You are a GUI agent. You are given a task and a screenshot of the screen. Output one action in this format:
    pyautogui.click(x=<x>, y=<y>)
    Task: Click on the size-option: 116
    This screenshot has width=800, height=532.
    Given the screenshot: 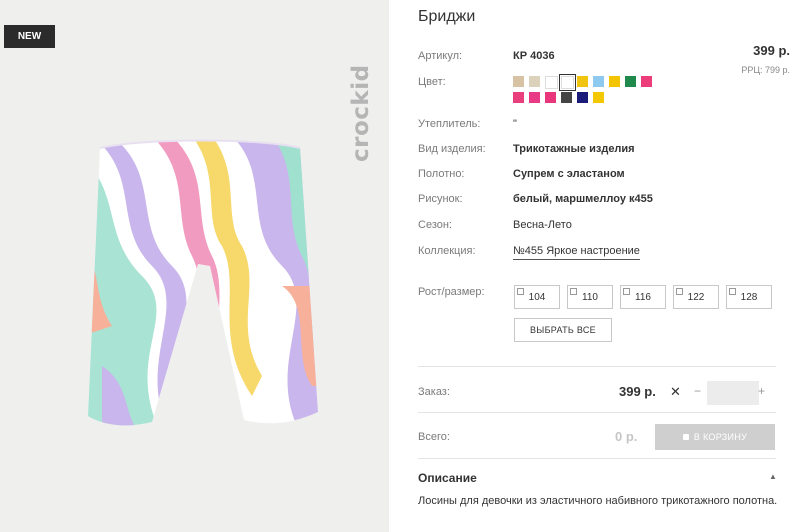 What is the action you would take?
    pyautogui.click(x=643, y=297)
    